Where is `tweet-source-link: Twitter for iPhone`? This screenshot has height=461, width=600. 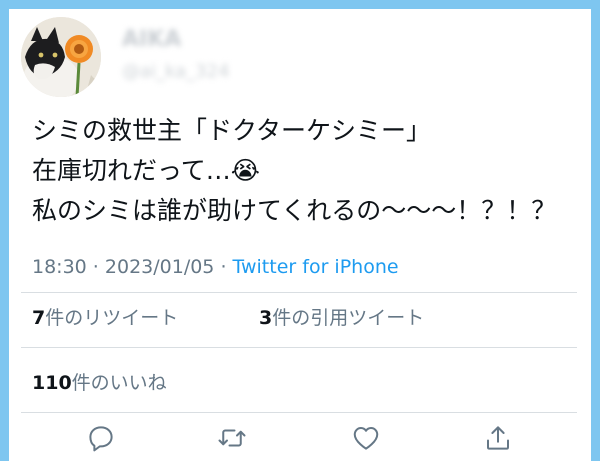
tweet-source-link: Twitter for iPhone is located at coordinates (316, 267).